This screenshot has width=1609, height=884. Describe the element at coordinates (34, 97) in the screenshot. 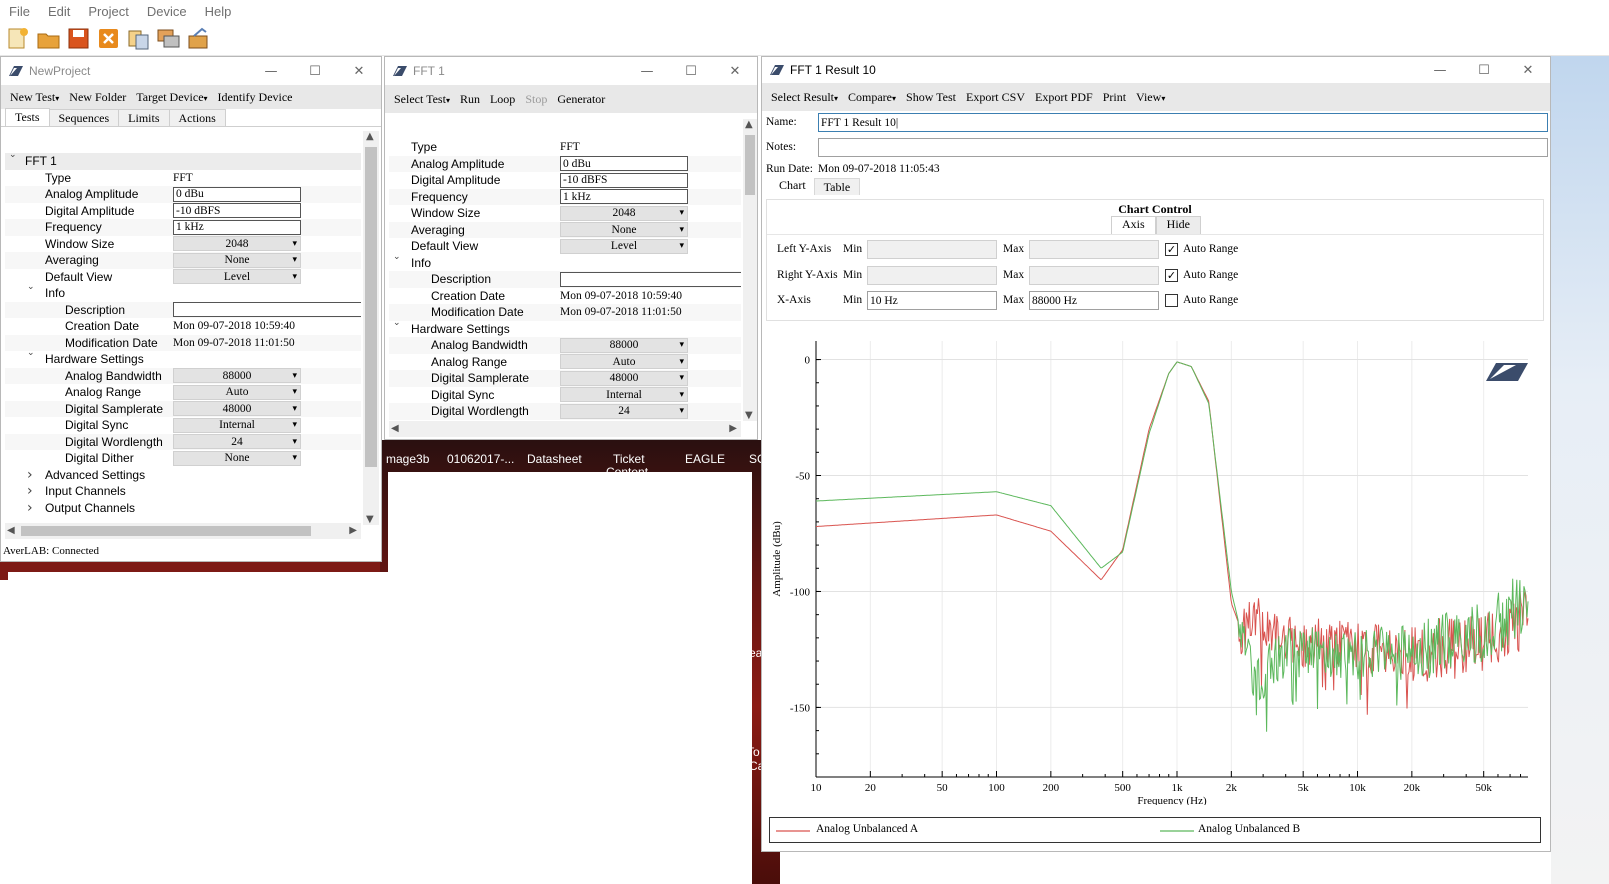

I see `command-new-test: New Test▾` at that location.